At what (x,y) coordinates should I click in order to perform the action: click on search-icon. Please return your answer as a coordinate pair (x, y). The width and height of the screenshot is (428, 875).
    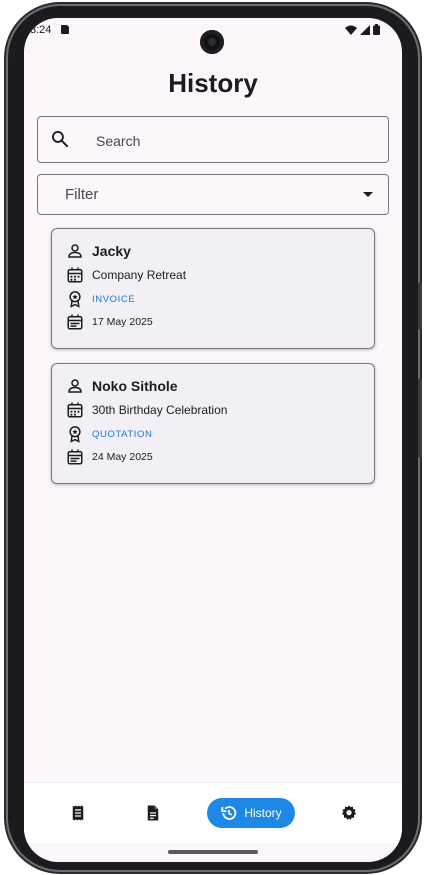
    Looking at the image, I should click on (60, 139).